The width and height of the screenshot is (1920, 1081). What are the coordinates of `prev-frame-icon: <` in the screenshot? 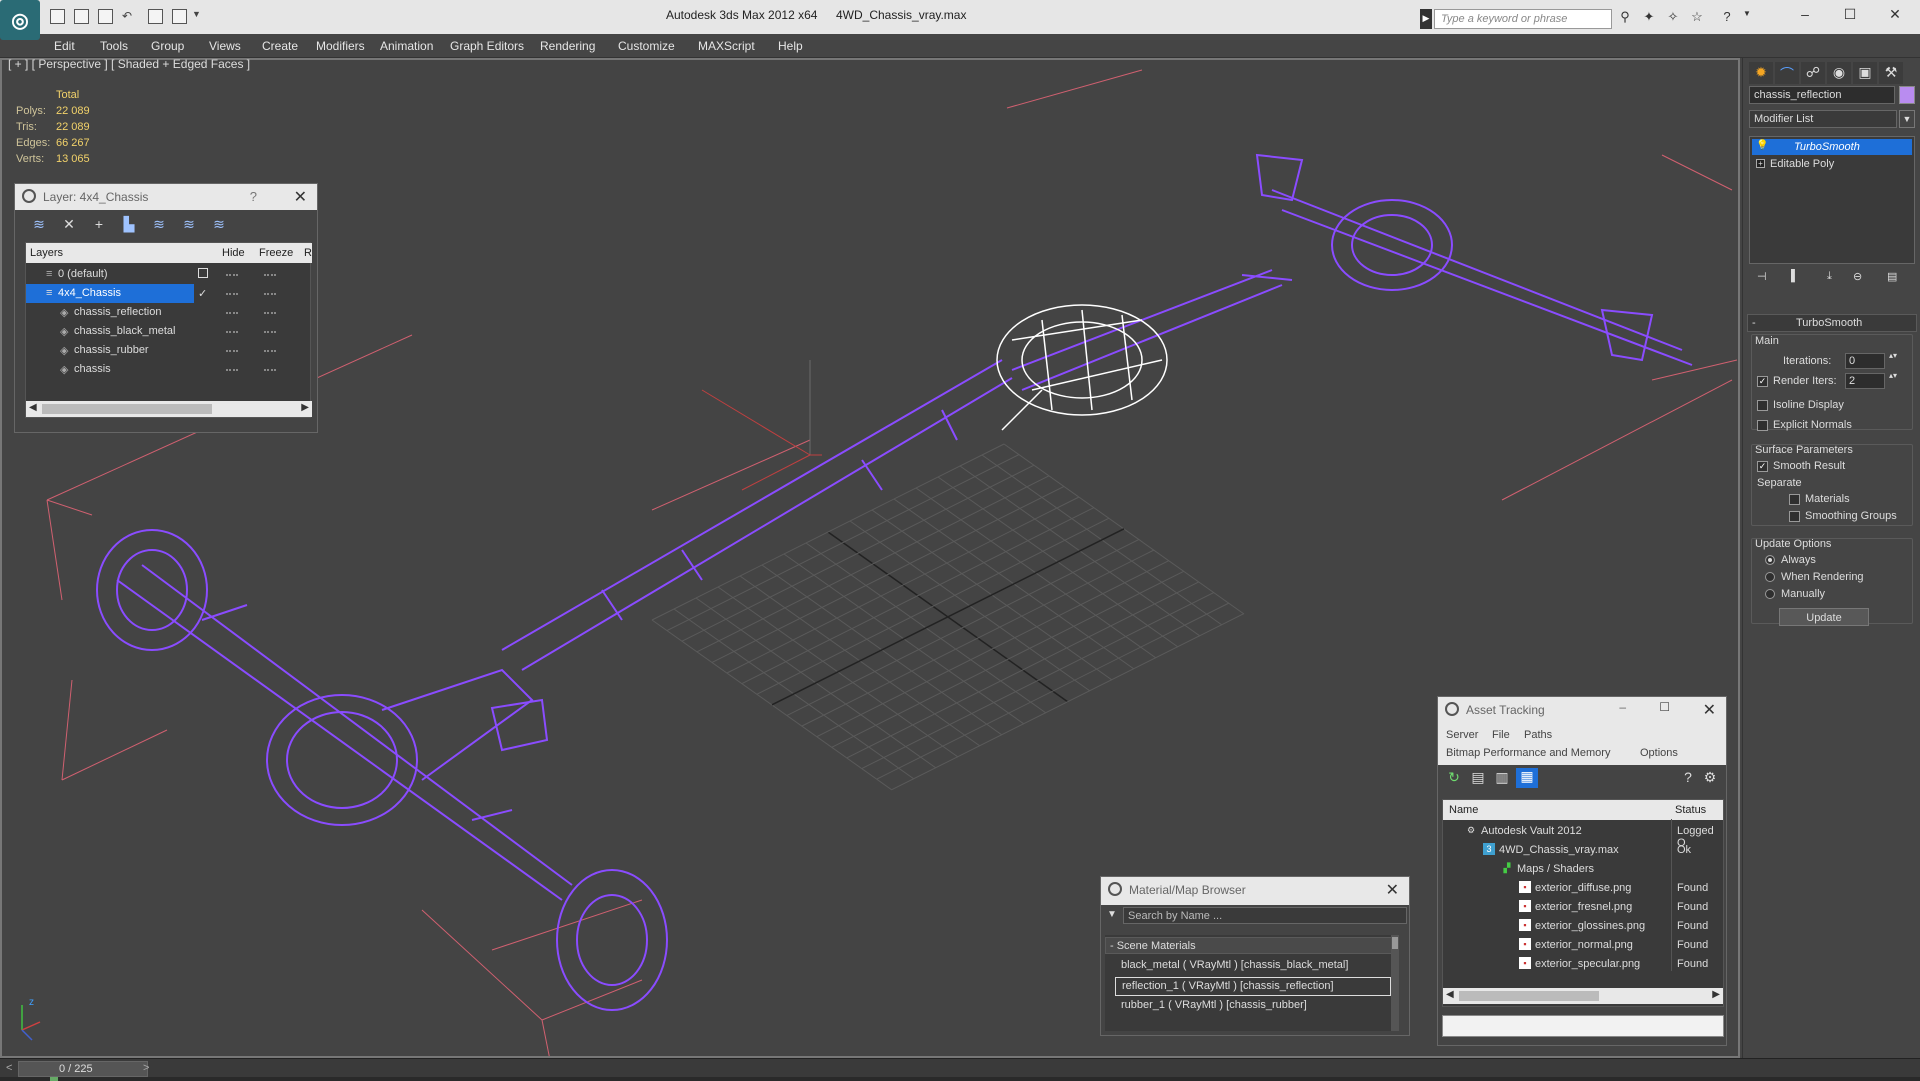 It's located at (9, 1068).